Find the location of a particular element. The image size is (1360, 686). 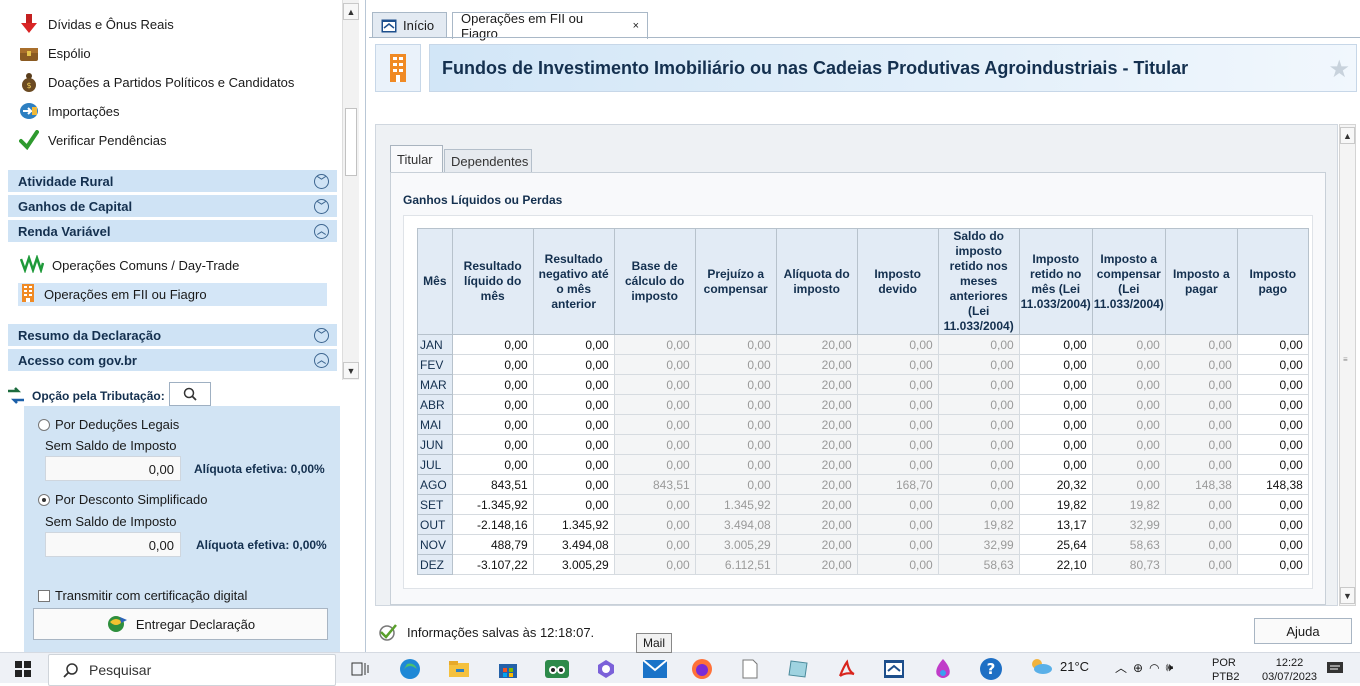

ajuda-button: Ajuda is located at coordinates (1303, 631).